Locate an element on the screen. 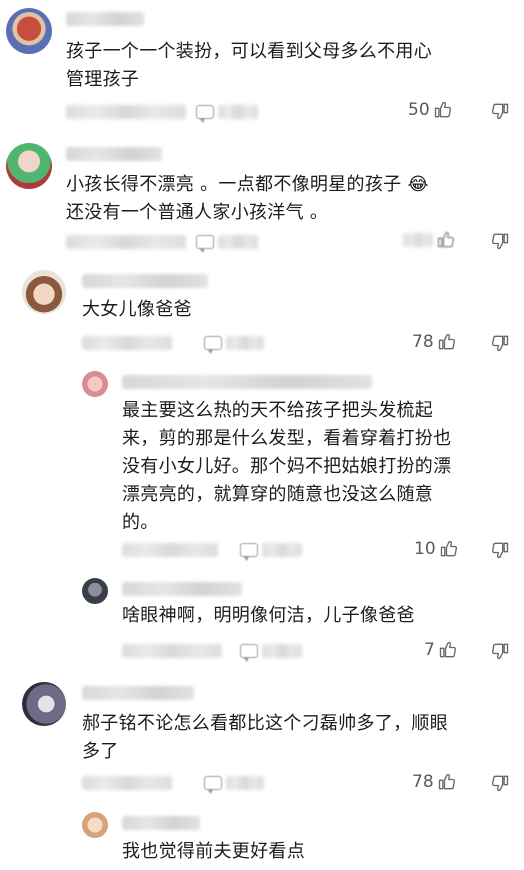  like-count: 7 is located at coordinates (429, 650).